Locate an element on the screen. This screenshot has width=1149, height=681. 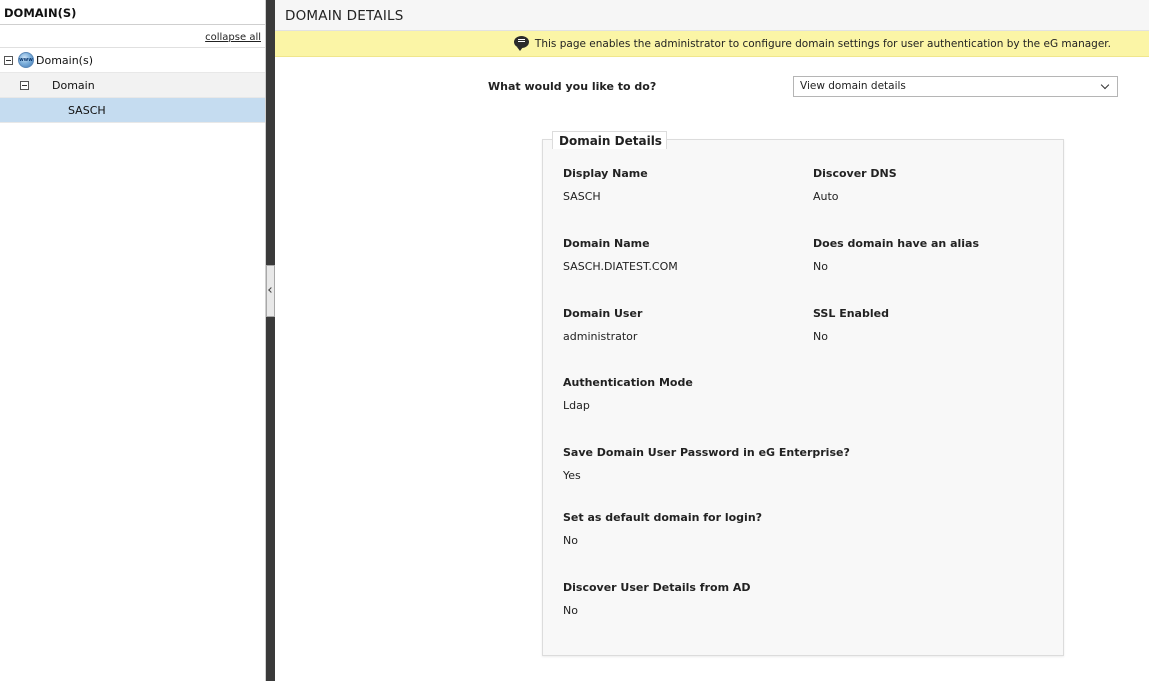
tree-domain-group-label: Domain is located at coordinates (73, 85).